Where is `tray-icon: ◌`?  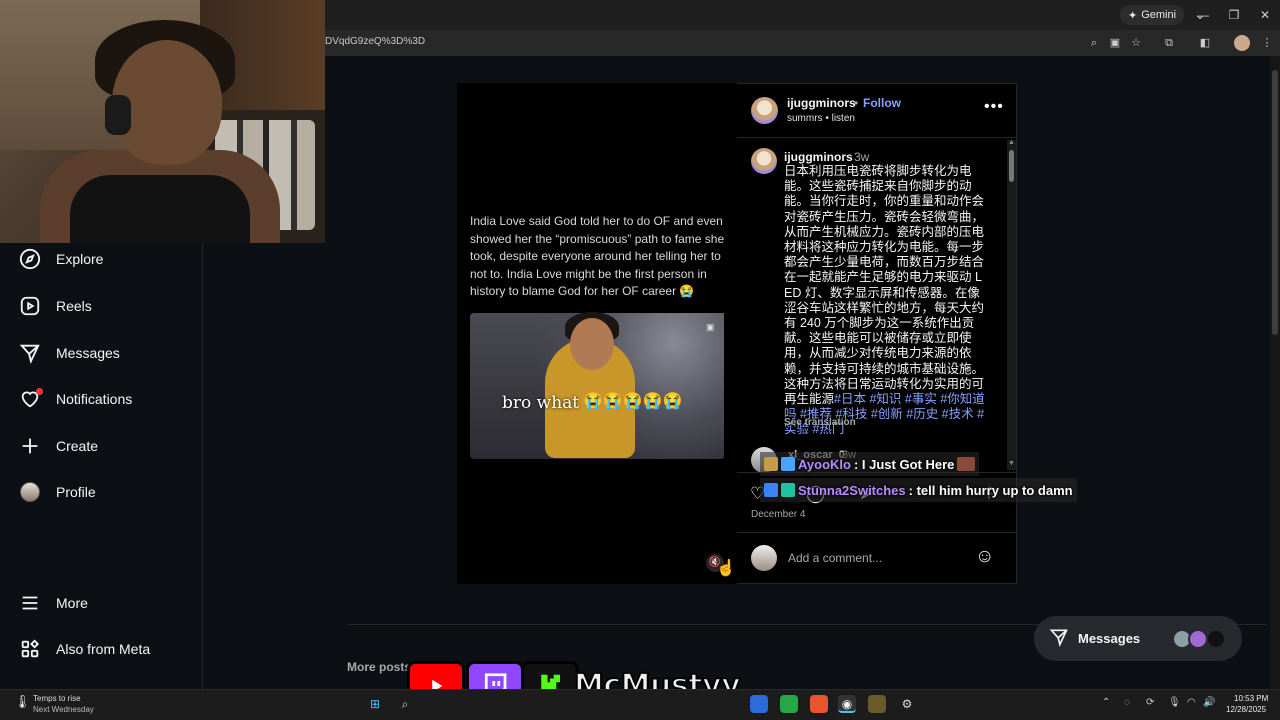 tray-icon: ◌ is located at coordinates (1127, 702).